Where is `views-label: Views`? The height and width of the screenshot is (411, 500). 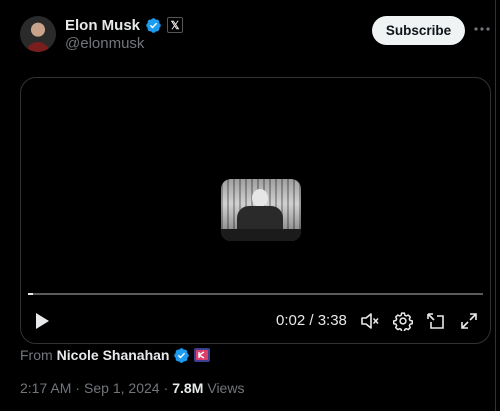
views-label: Views is located at coordinates (226, 388).